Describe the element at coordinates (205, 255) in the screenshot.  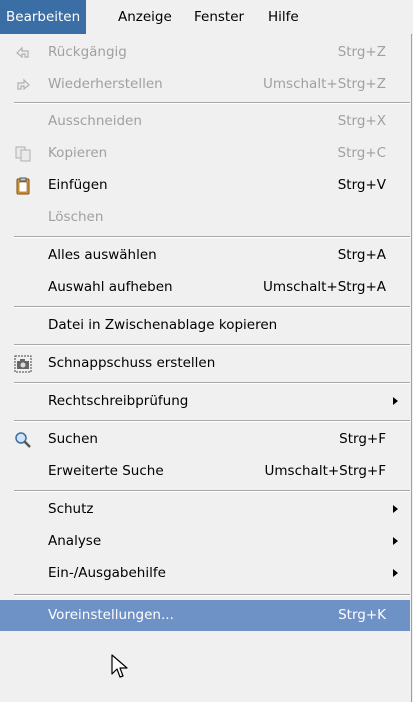
I see `menu-item-select-all: Alles auswählen Strg+A` at that location.